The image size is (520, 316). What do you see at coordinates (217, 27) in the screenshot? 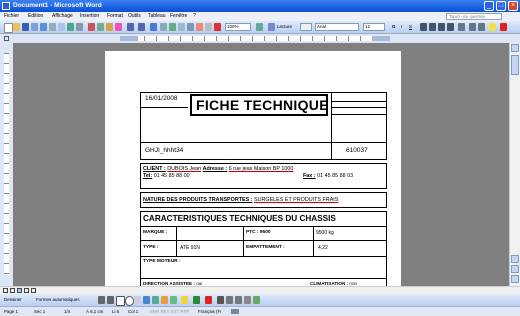
I see `show-hide-icon` at bounding box center [217, 27].